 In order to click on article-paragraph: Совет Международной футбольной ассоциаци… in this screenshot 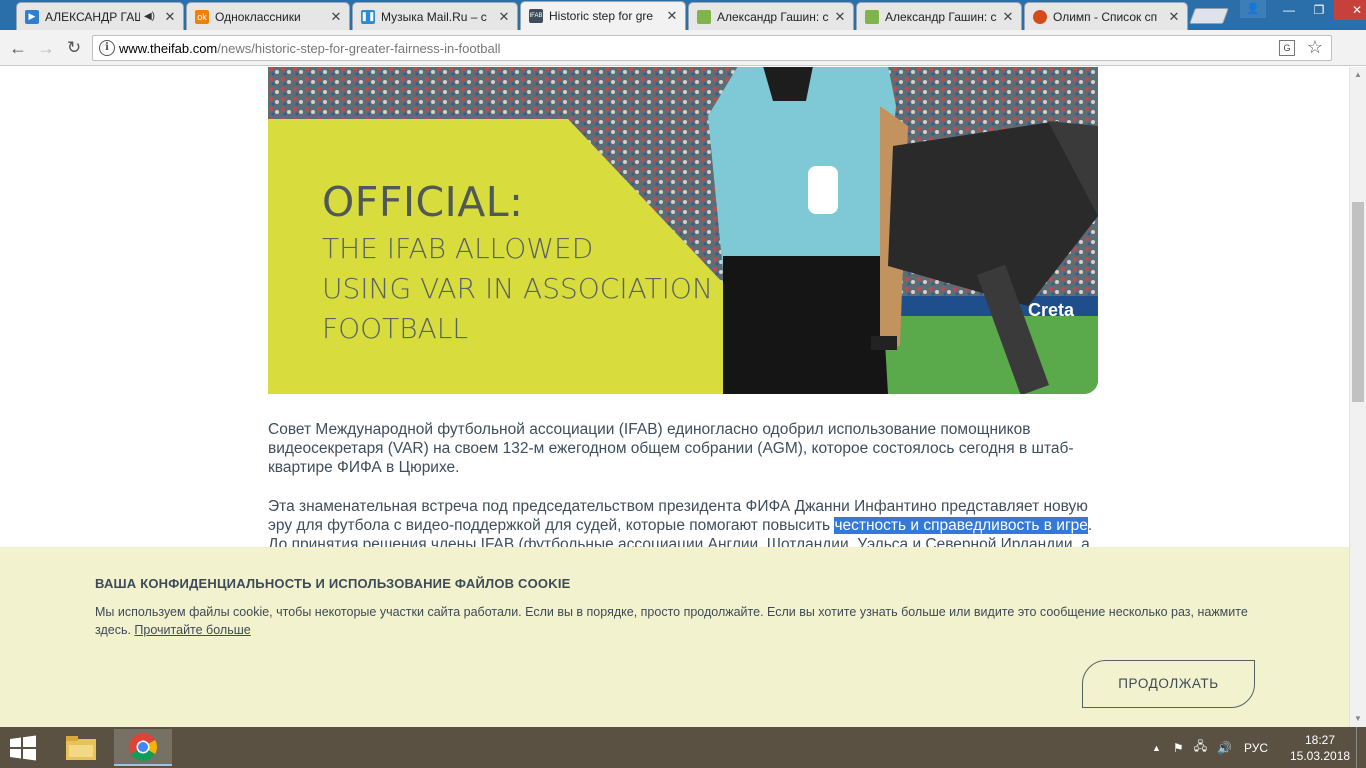, I will do `click(671, 448)`.